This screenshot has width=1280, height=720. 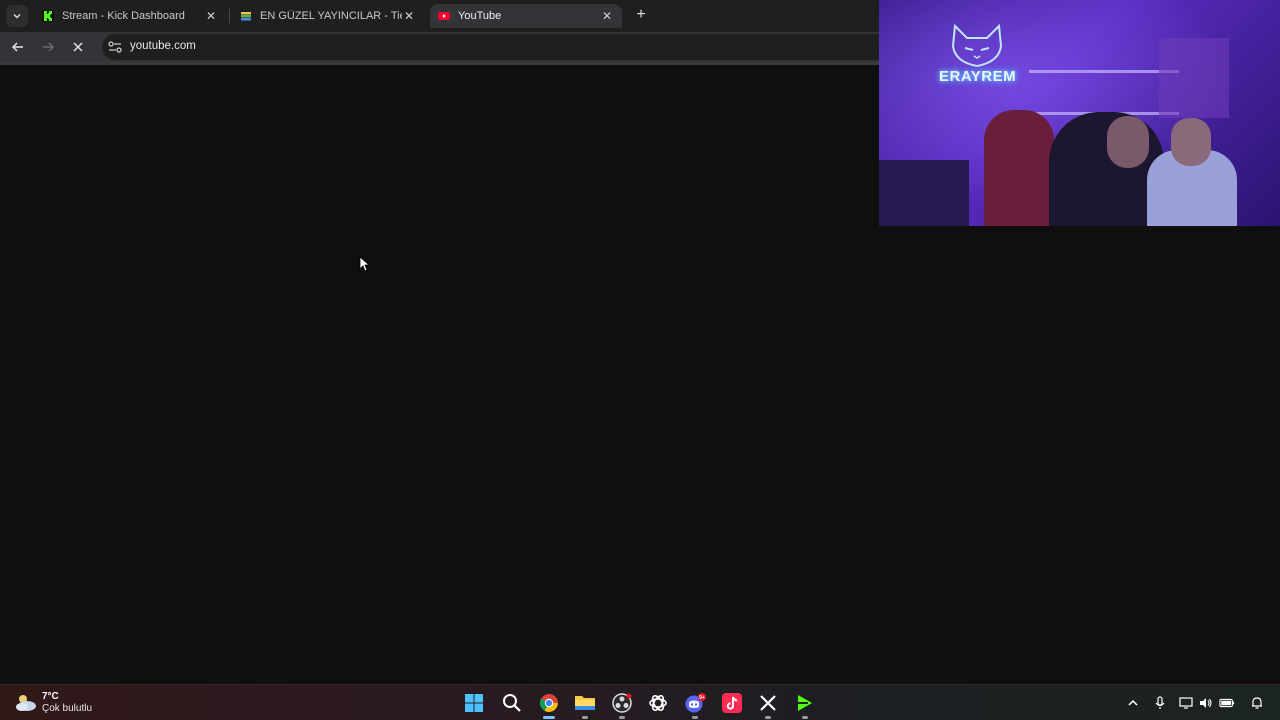 What do you see at coordinates (924, 193) in the screenshot?
I see `table` at bounding box center [924, 193].